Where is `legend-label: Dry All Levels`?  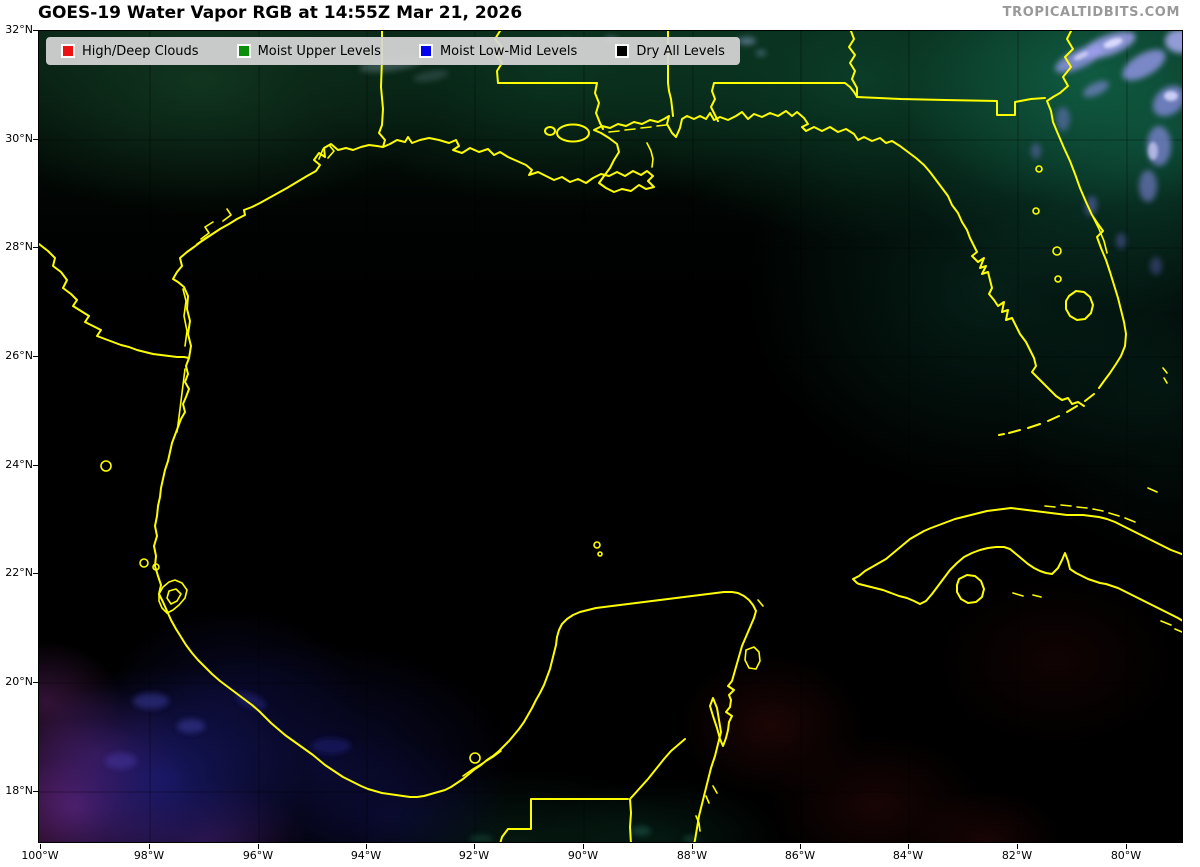
legend-label: Dry All Levels is located at coordinates (680, 51).